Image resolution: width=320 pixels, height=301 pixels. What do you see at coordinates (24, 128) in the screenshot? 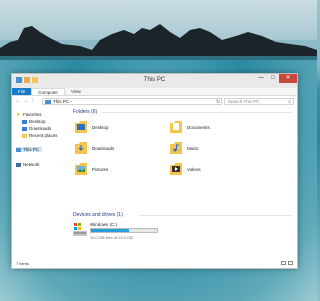
I see `downloads-icon` at bounding box center [24, 128].